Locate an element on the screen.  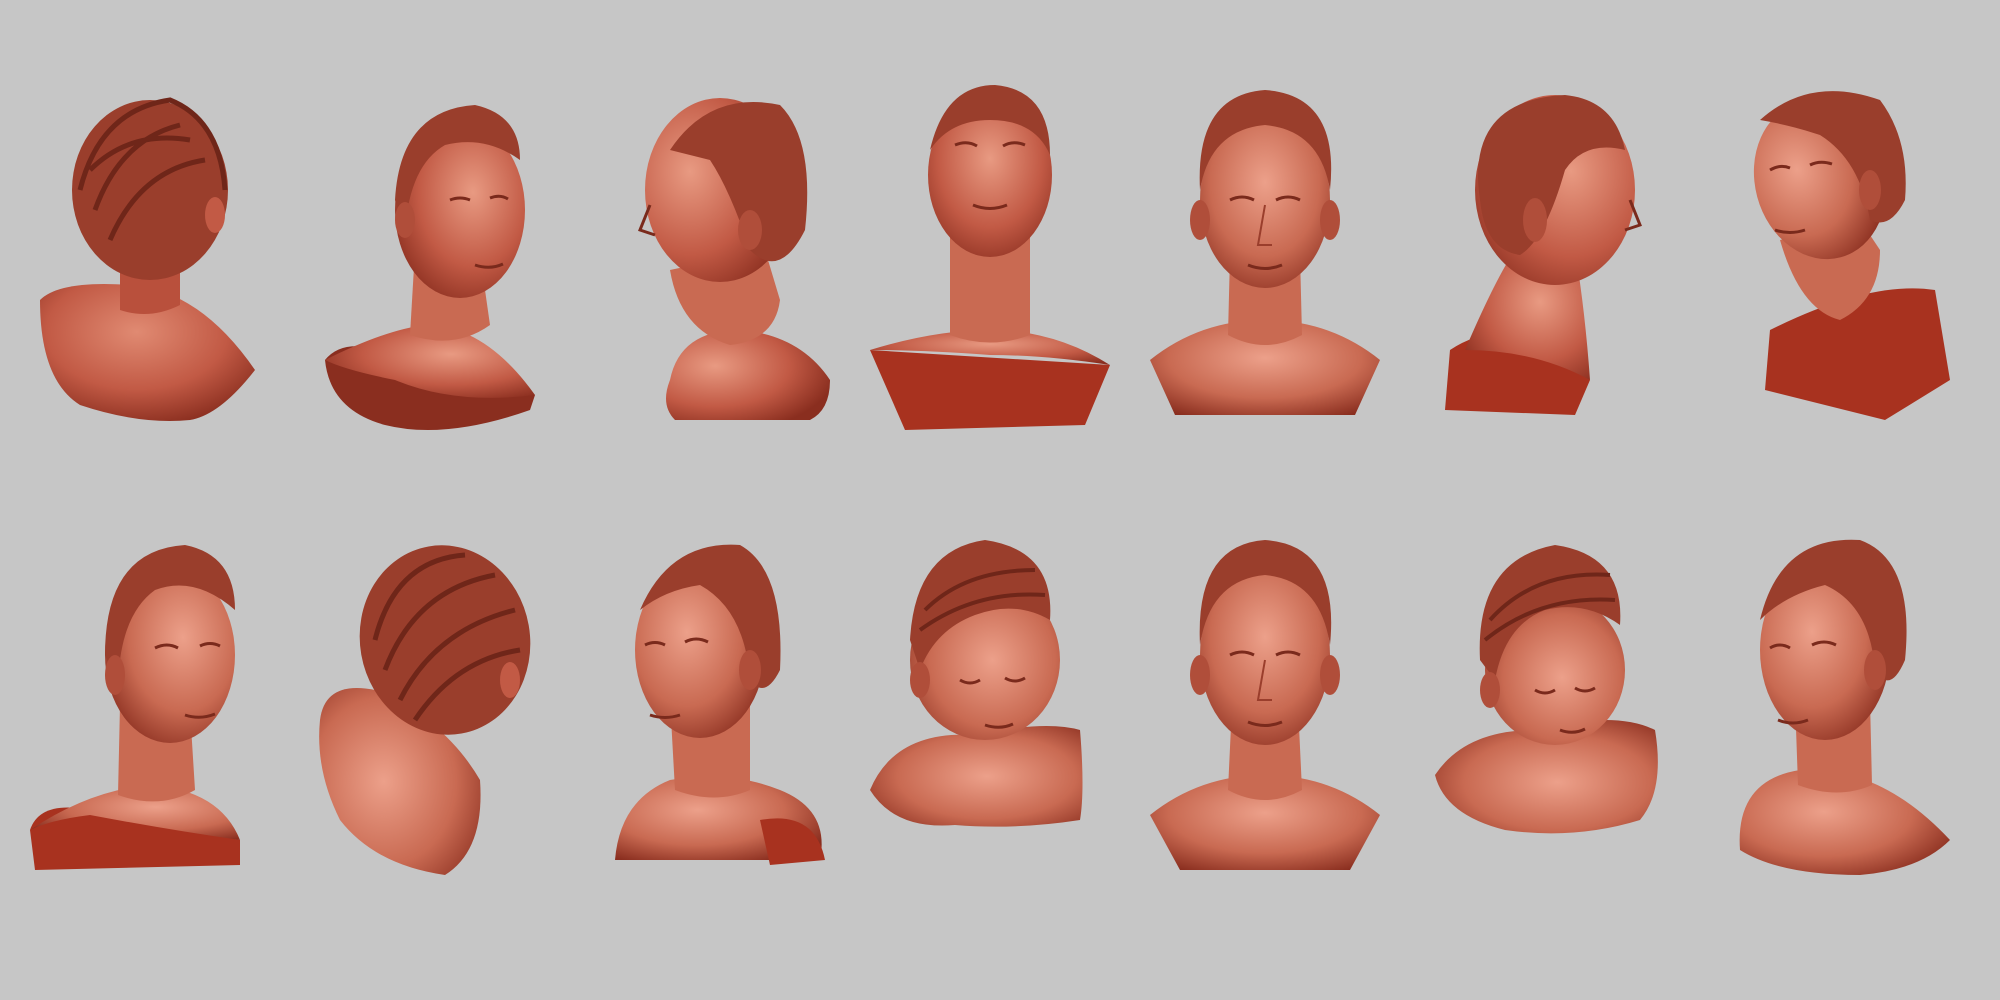
bust-front is located at coordinates (1265, 252).